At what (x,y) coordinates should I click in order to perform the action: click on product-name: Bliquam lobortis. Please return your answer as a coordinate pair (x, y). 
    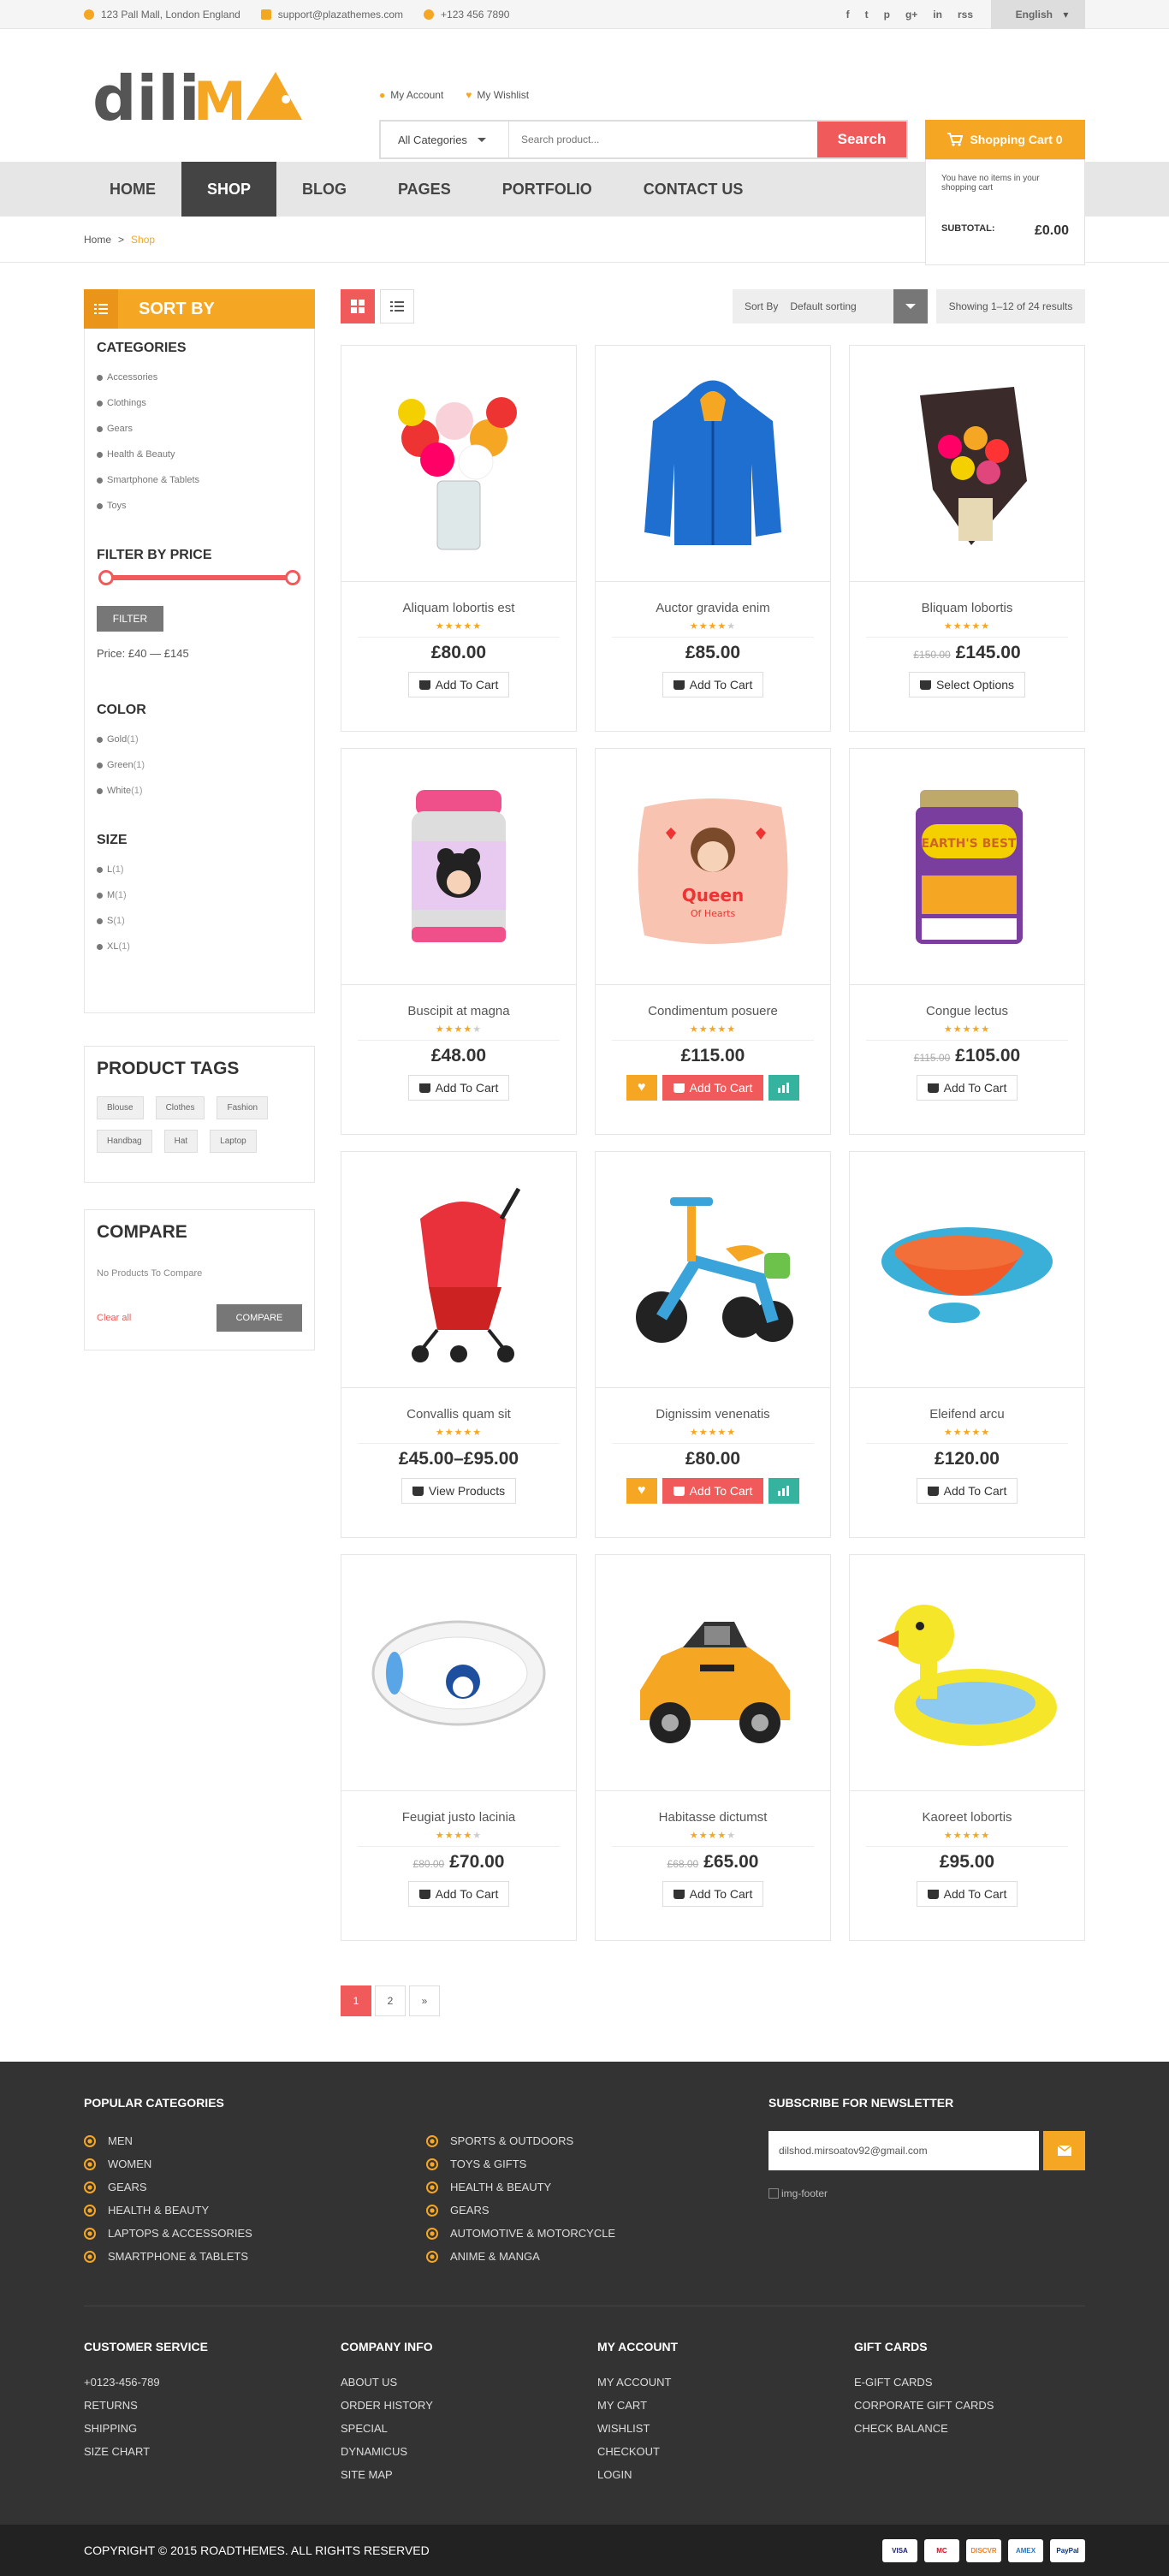
    Looking at the image, I should click on (967, 608).